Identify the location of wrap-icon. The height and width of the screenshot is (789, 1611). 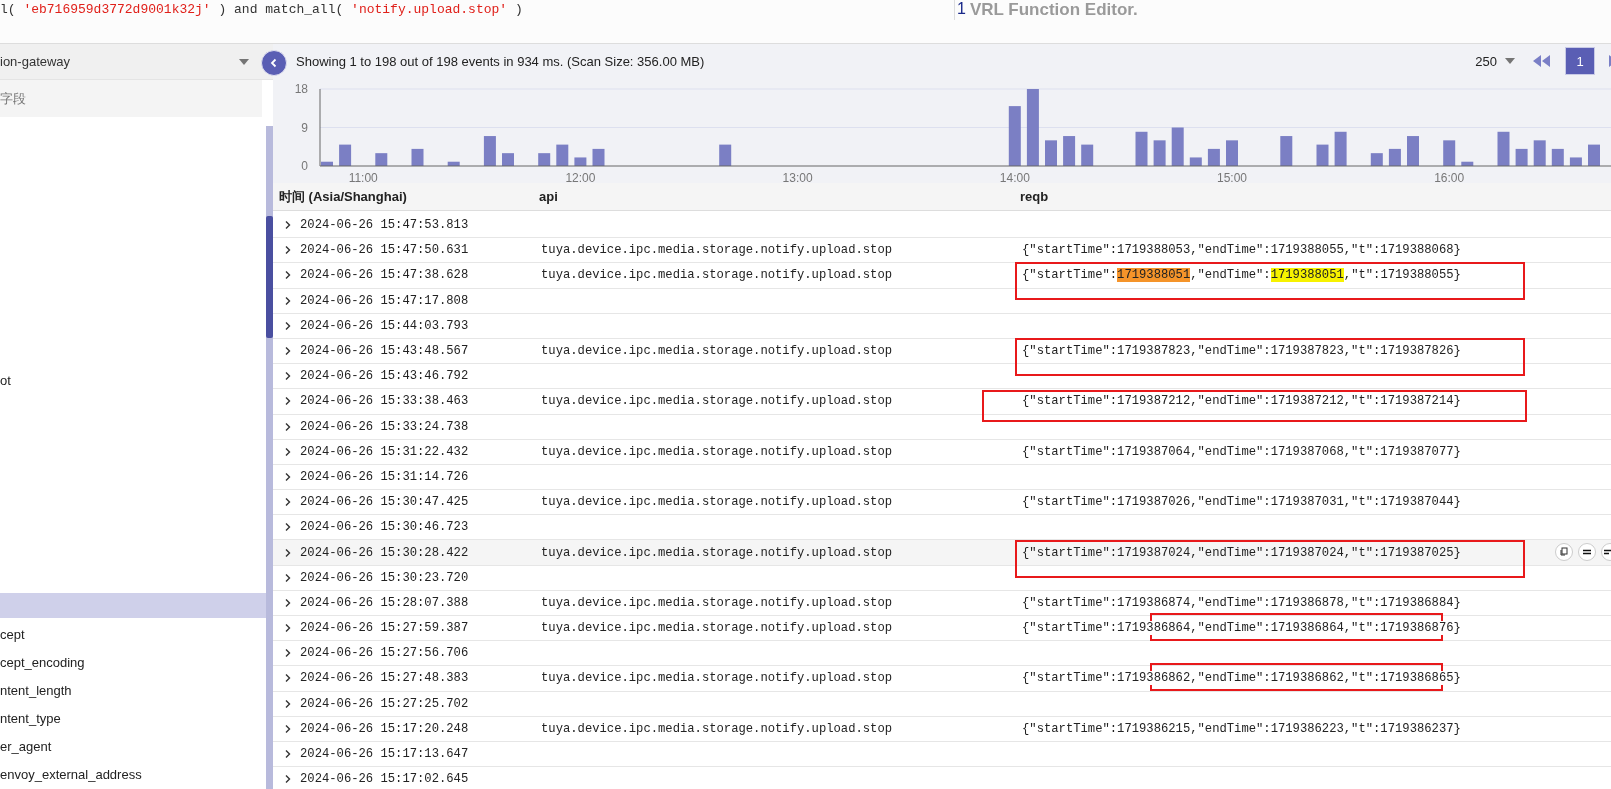
(1606, 552).